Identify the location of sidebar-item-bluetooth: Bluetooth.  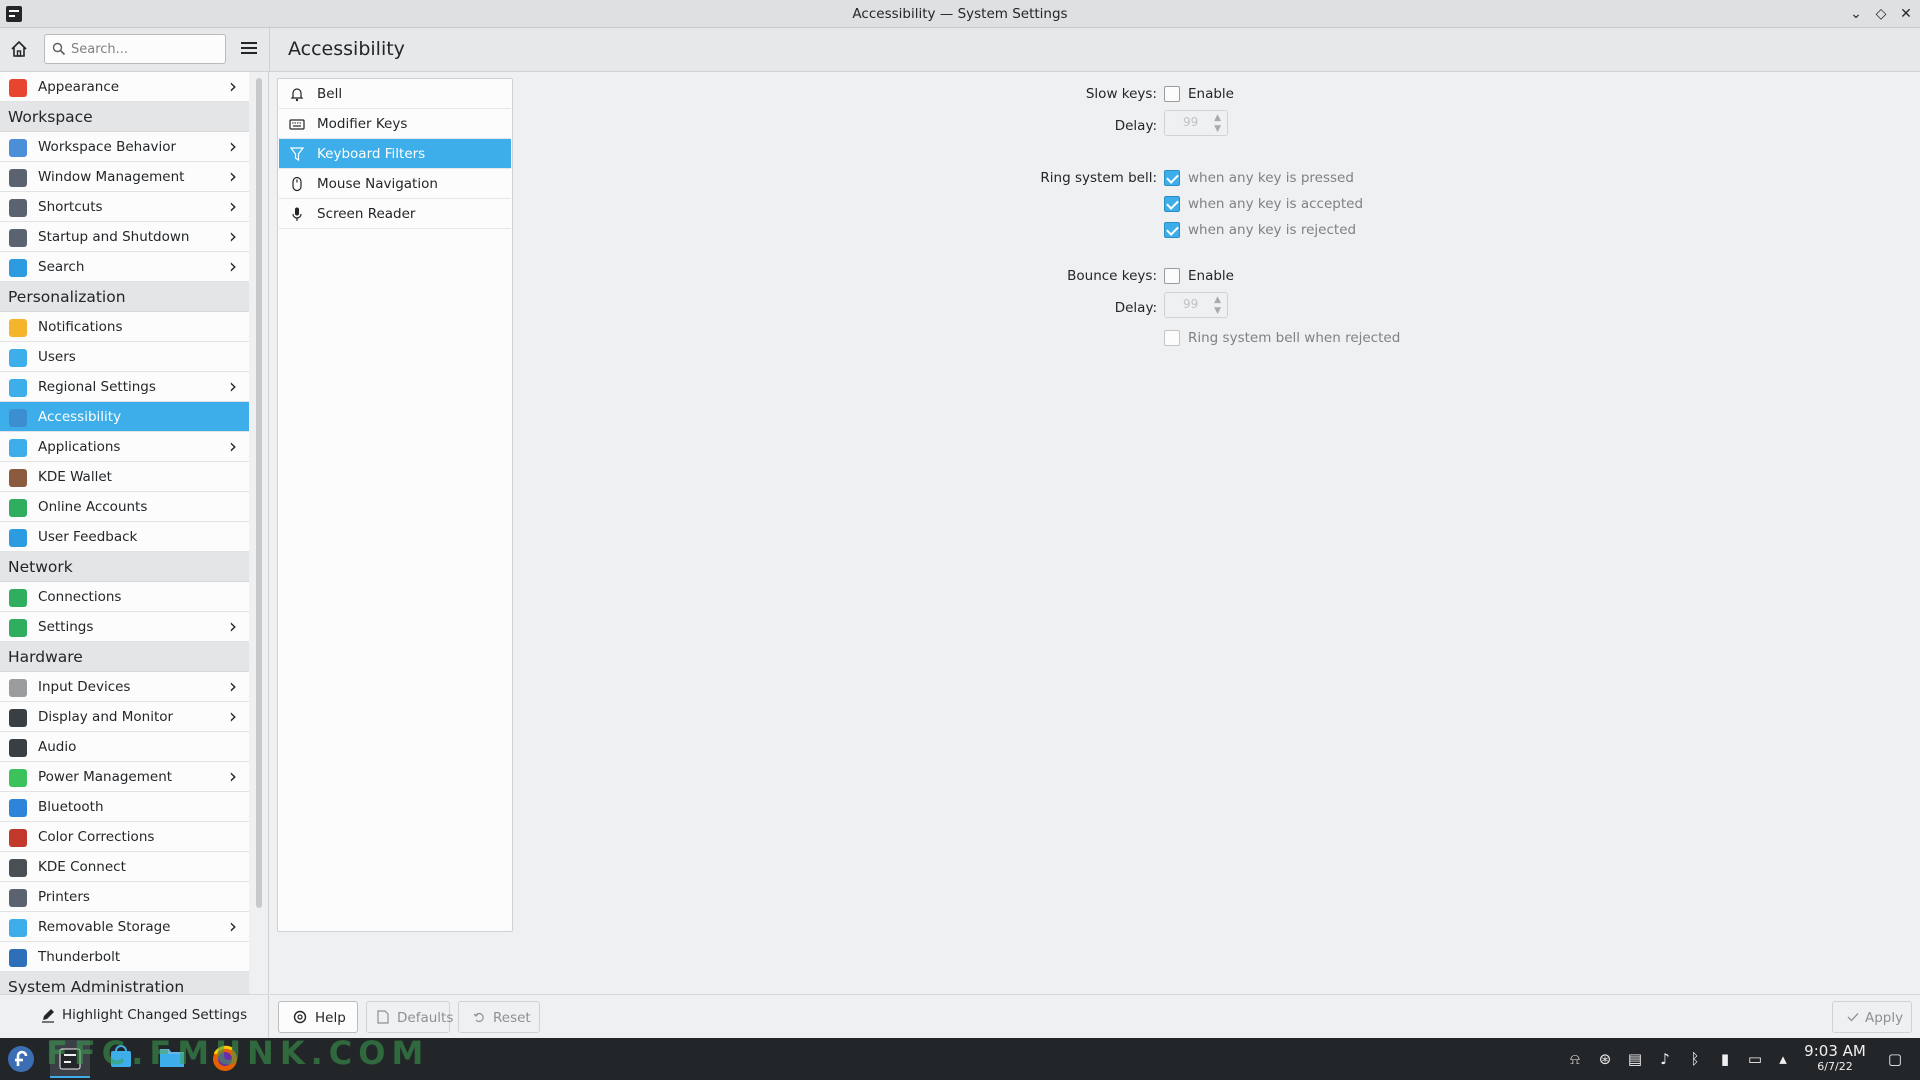
(124, 807).